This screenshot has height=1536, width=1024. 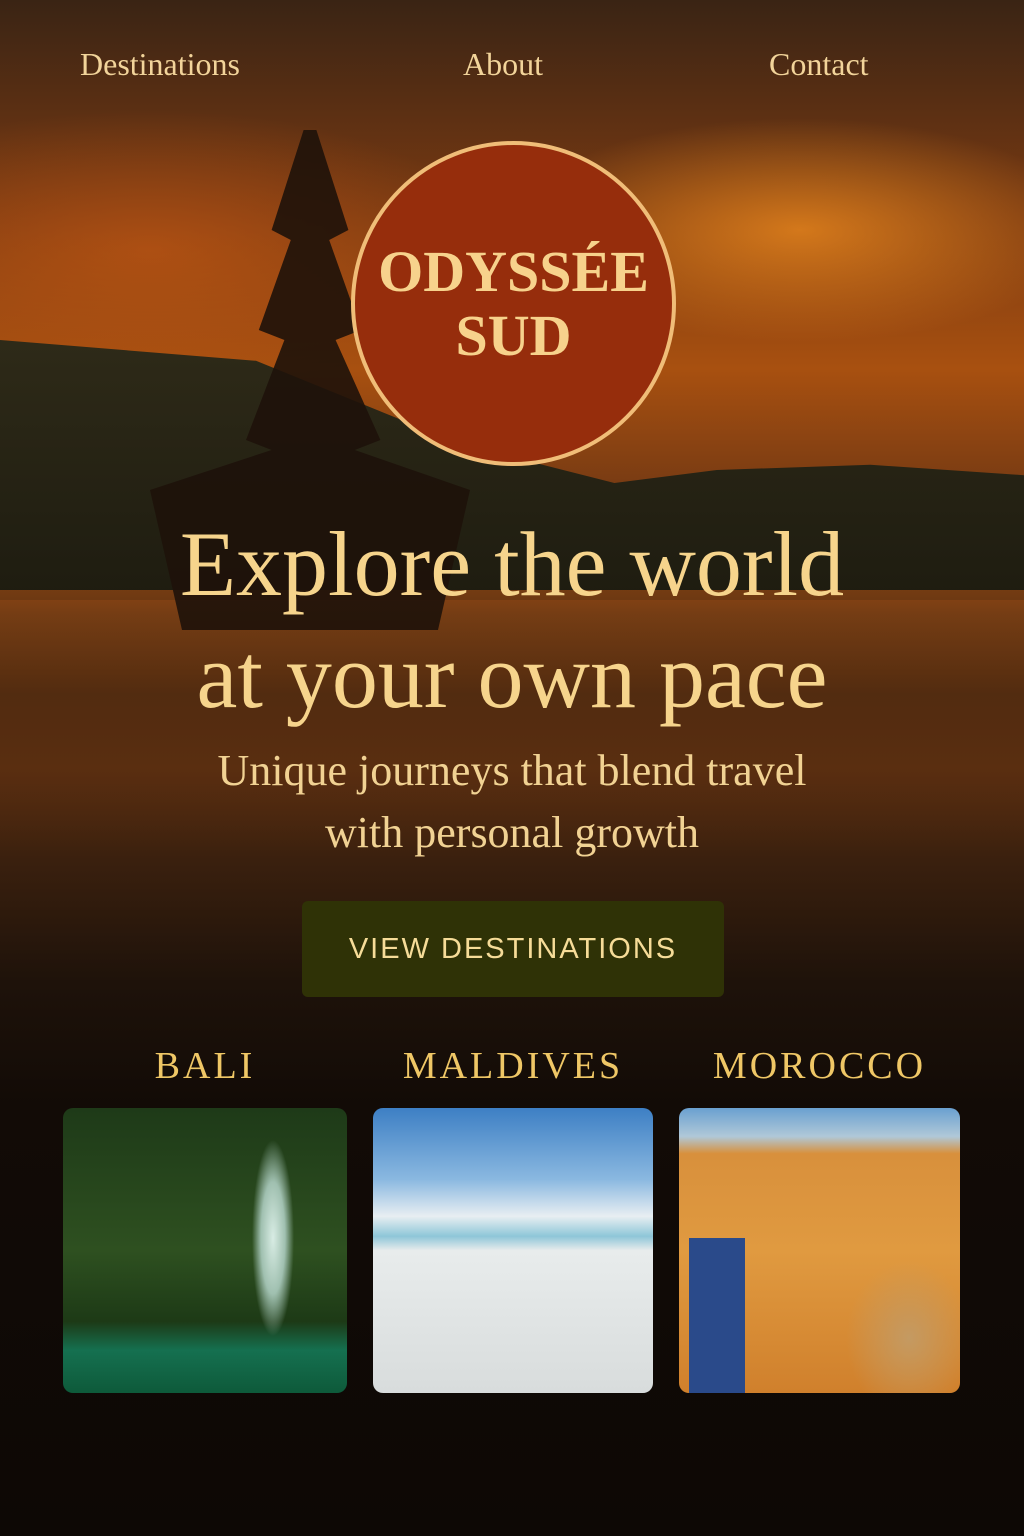 What do you see at coordinates (205, 1066) in the screenshot?
I see `destination-label-bali: BALI` at bounding box center [205, 1066].